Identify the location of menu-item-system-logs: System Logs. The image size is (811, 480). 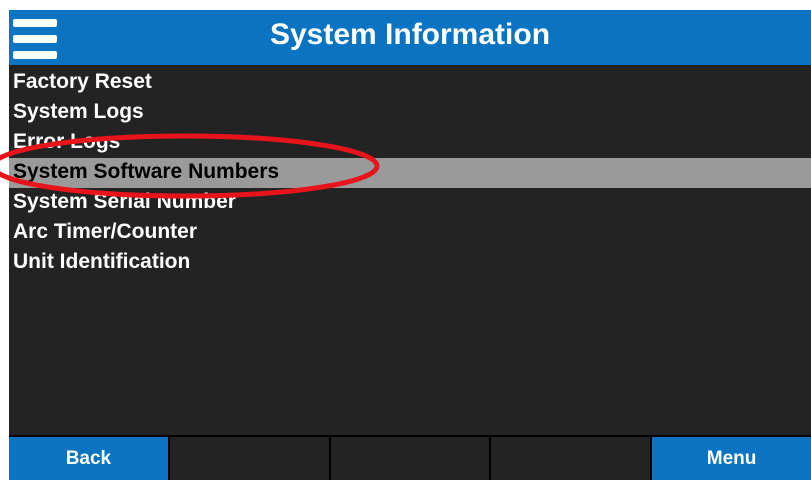
(410, 113).